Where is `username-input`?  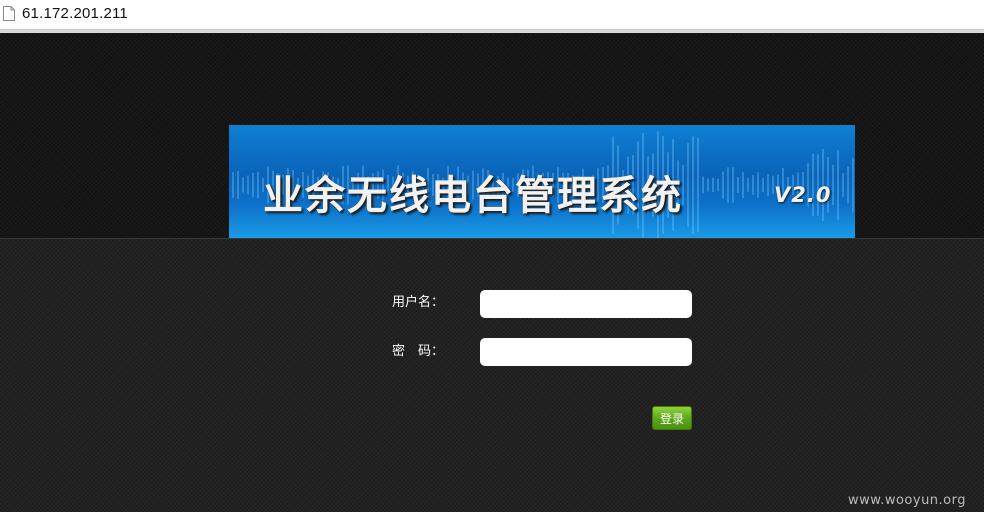
username-input is located at coordinates (586, 304).